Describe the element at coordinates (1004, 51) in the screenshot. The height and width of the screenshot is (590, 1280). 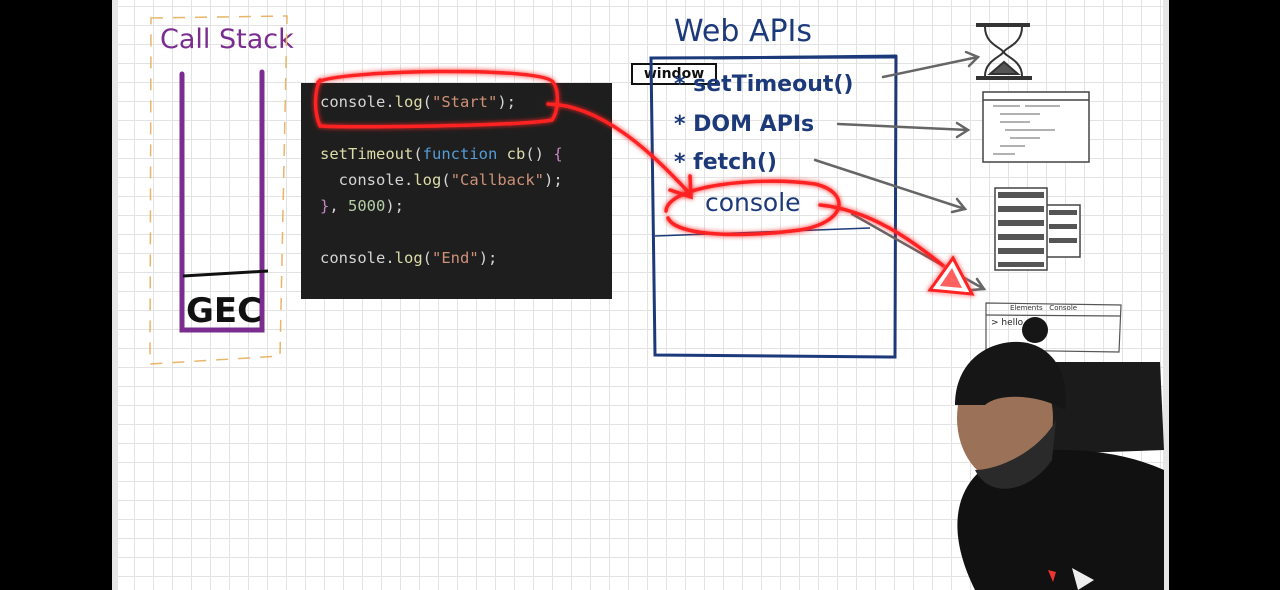
I see `hourglass-icon` at that location.